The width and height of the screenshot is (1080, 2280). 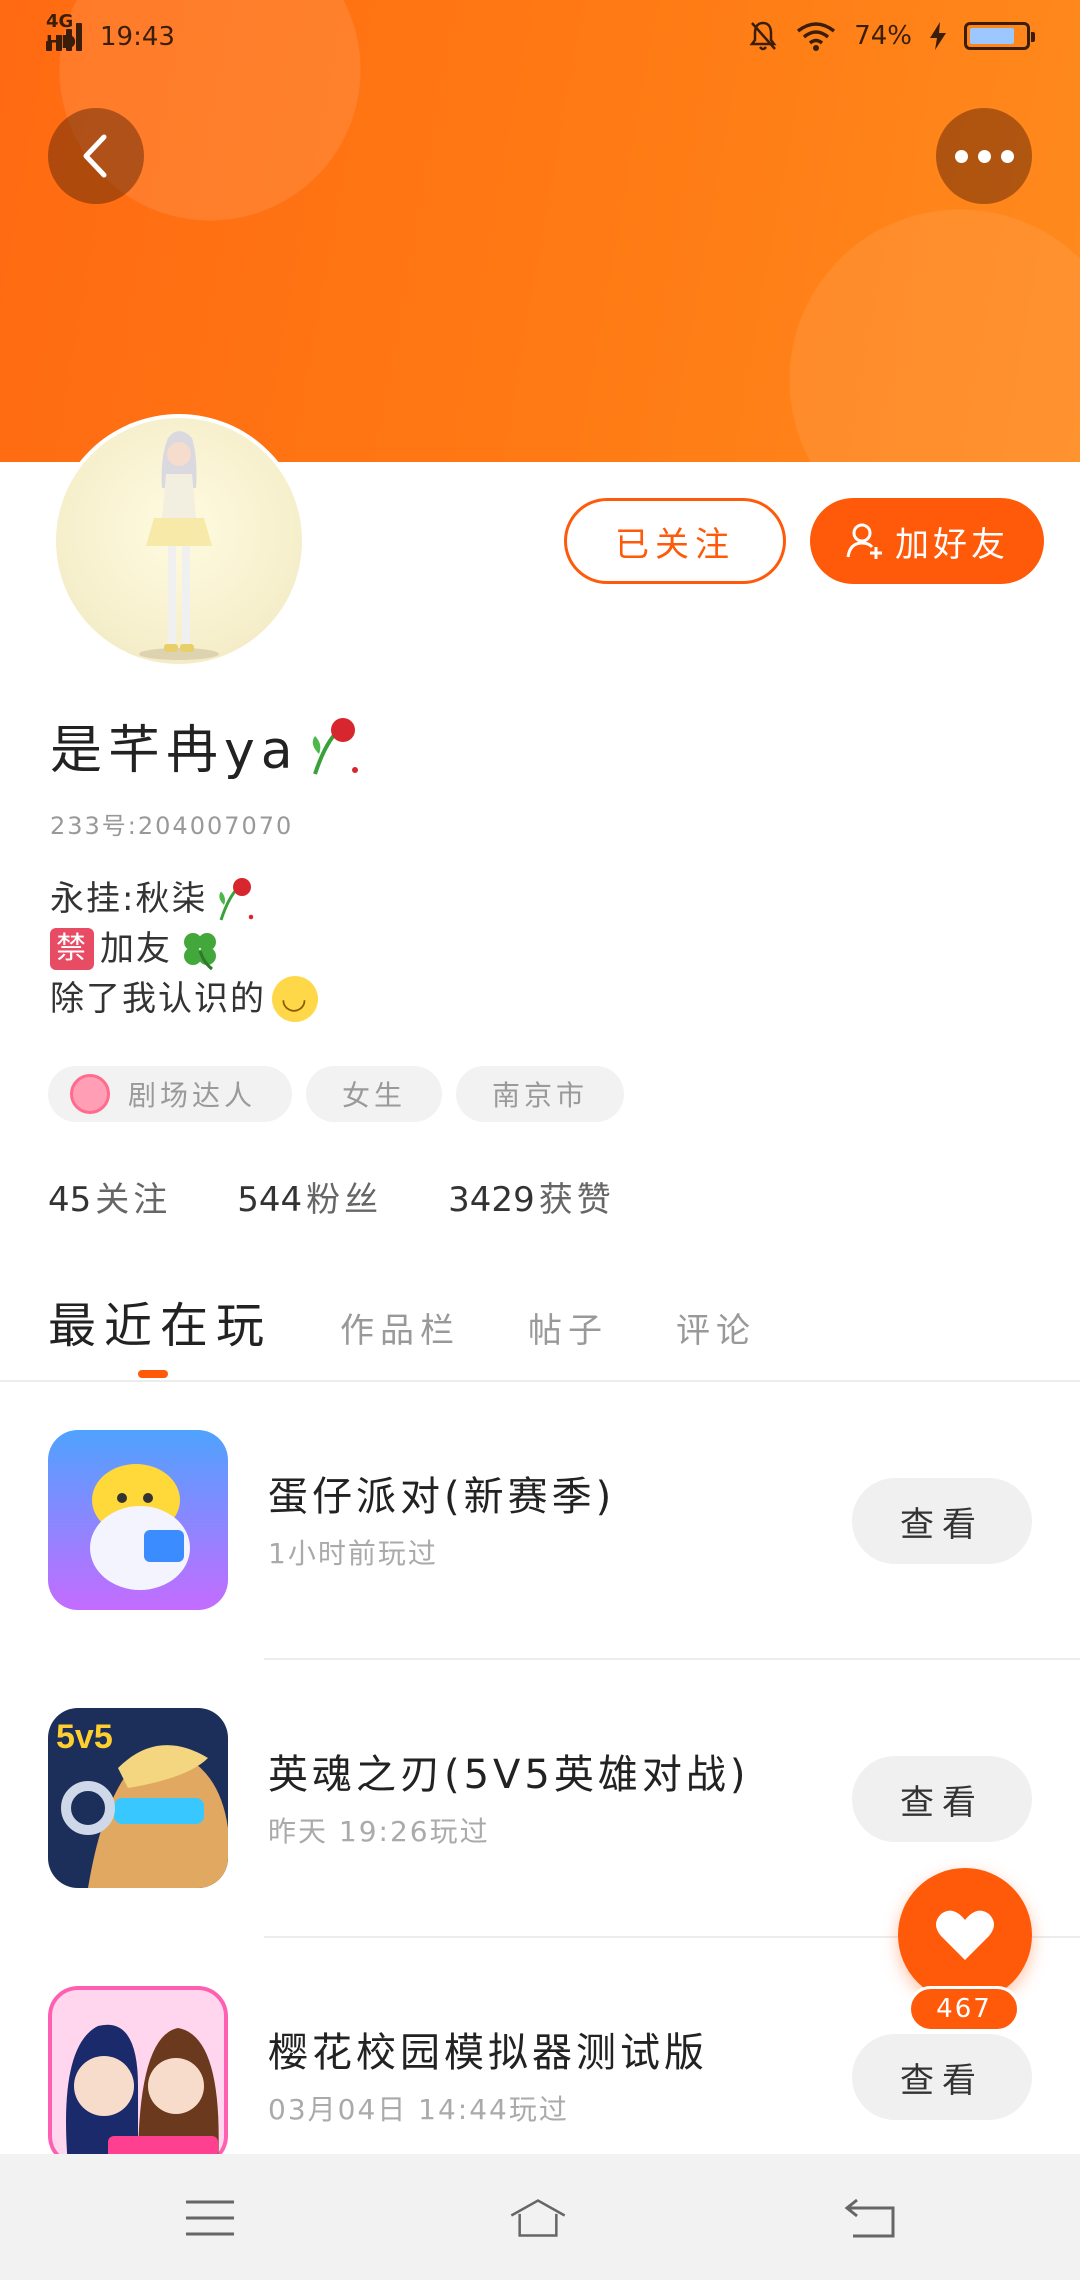 What do you see at coordinates (172, 826) in the screenshot?
I see `user-id: 233号:204007070` at bounding box center [172, 826].